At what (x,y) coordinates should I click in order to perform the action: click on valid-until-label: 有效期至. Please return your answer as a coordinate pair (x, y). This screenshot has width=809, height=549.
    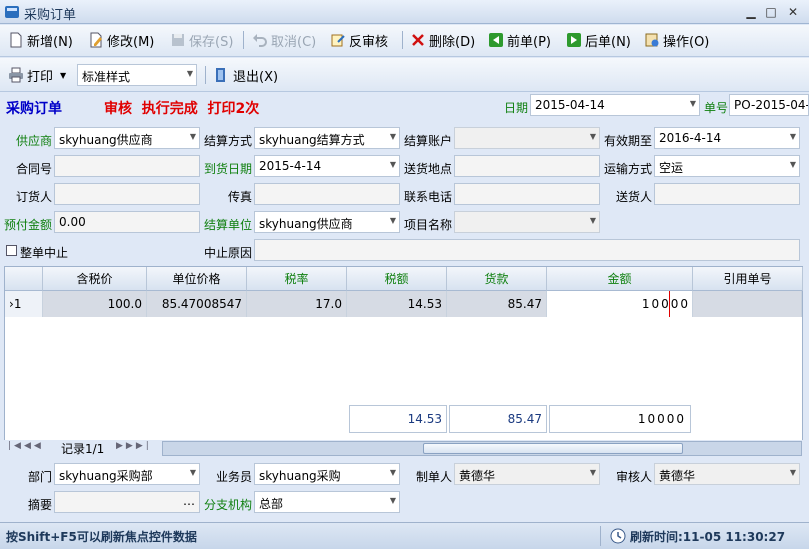
    Looking at the image, I should click on (627, 141).